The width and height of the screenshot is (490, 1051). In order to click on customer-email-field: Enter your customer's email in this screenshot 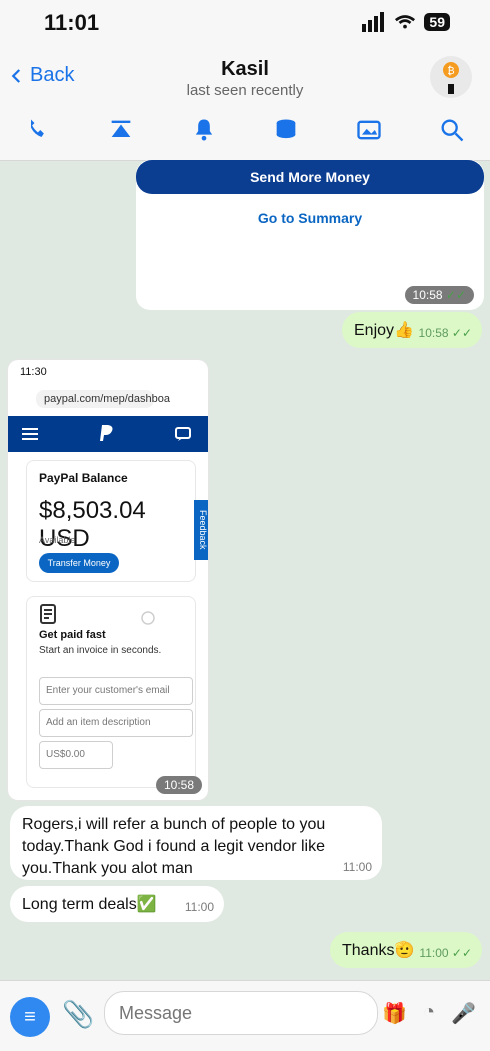, I will do `click(116, 691)`.